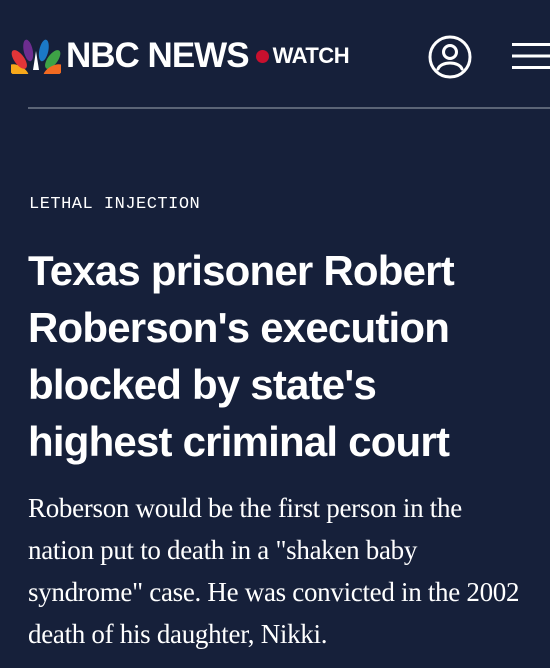 The height and width of the screenshot is (668, 550). I want to click on live-indicator-dot, so click(262, 56).